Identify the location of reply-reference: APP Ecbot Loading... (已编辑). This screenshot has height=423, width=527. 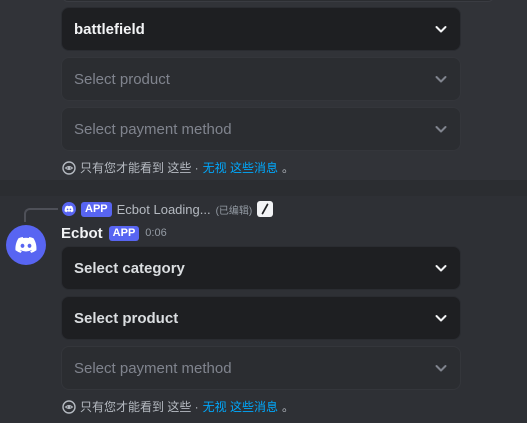
(168, 209).